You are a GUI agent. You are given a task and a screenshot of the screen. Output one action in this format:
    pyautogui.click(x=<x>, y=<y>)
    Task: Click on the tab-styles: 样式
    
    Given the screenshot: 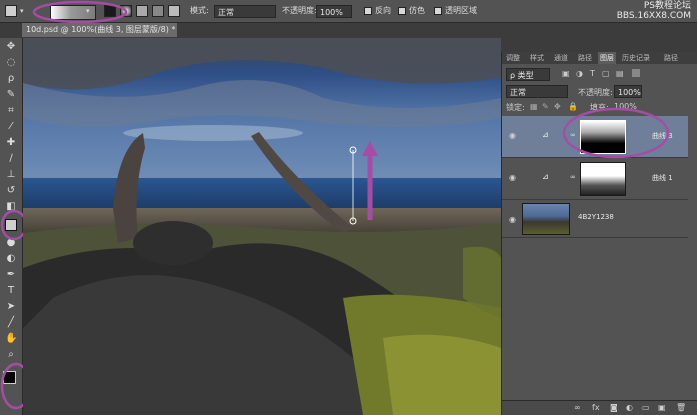 What is the action you would take?
    pyautogui.click(x=537, y=58)
    